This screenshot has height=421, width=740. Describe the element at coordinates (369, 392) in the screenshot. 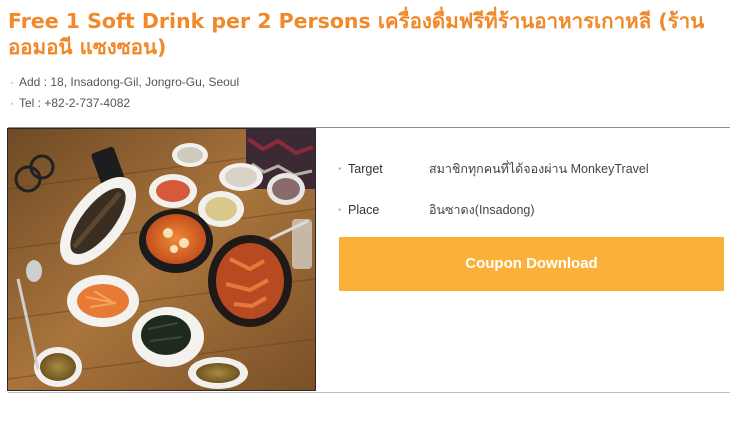

I see `section-divider-bottom` at that location.